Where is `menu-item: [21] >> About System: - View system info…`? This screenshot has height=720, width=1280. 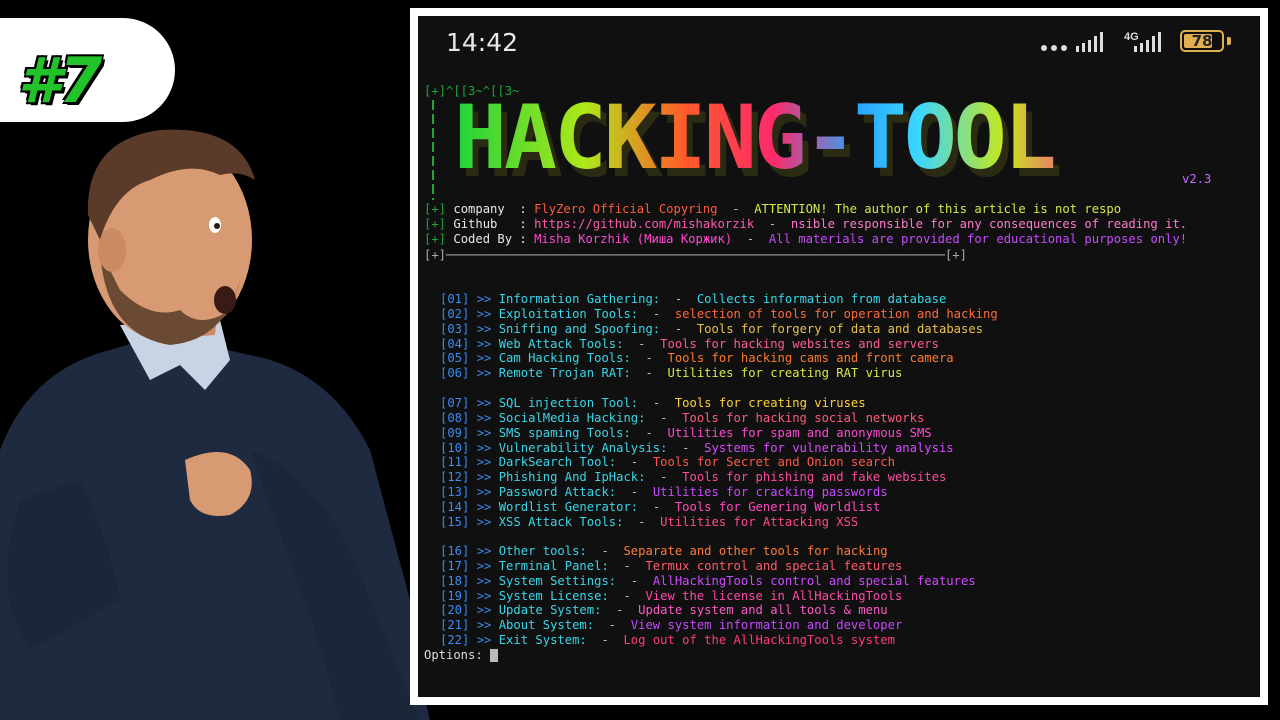 menu-item: [21] >> About System: - View system info… is located at coordinates (671, 625).